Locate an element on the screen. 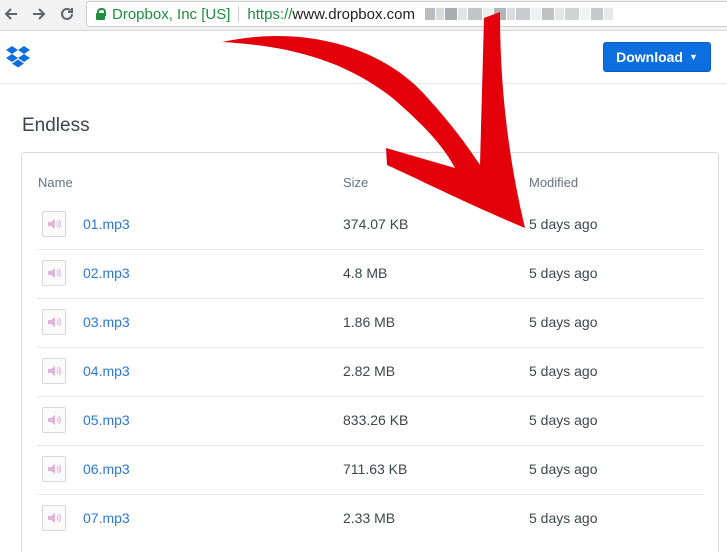 Image resolution: width=727 pixels, height=552 pixels. file-name-link: 04.mp3 is located at coordinates (106, 371).